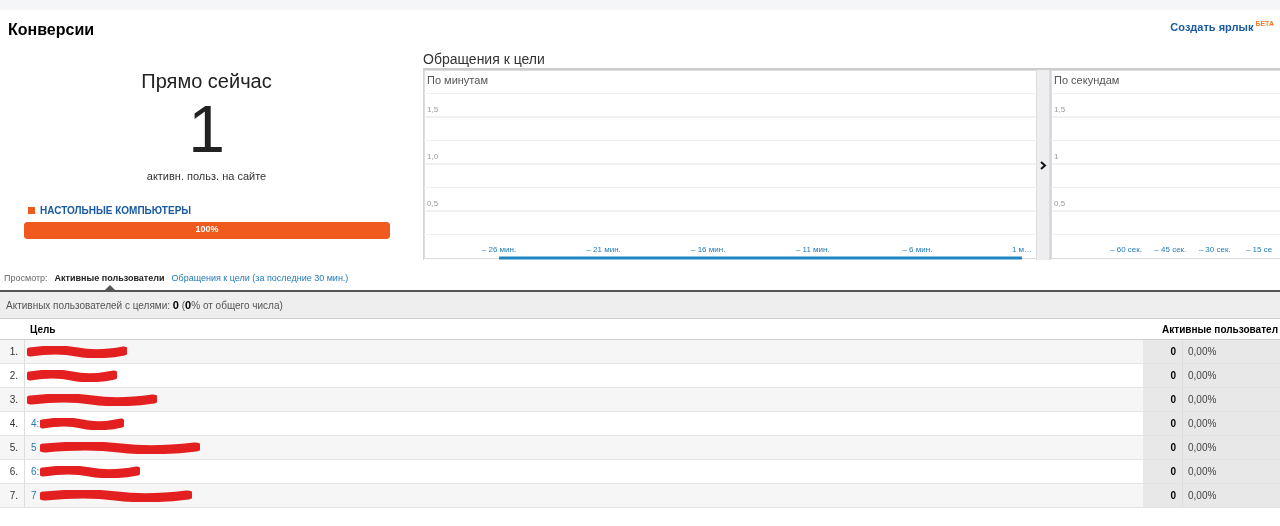 This screenshot has height=526, width=1280. What do you see at coordinates (12, 399) in the screenshot?
I see `row-index: 3.` at bounding box center [12, 399].